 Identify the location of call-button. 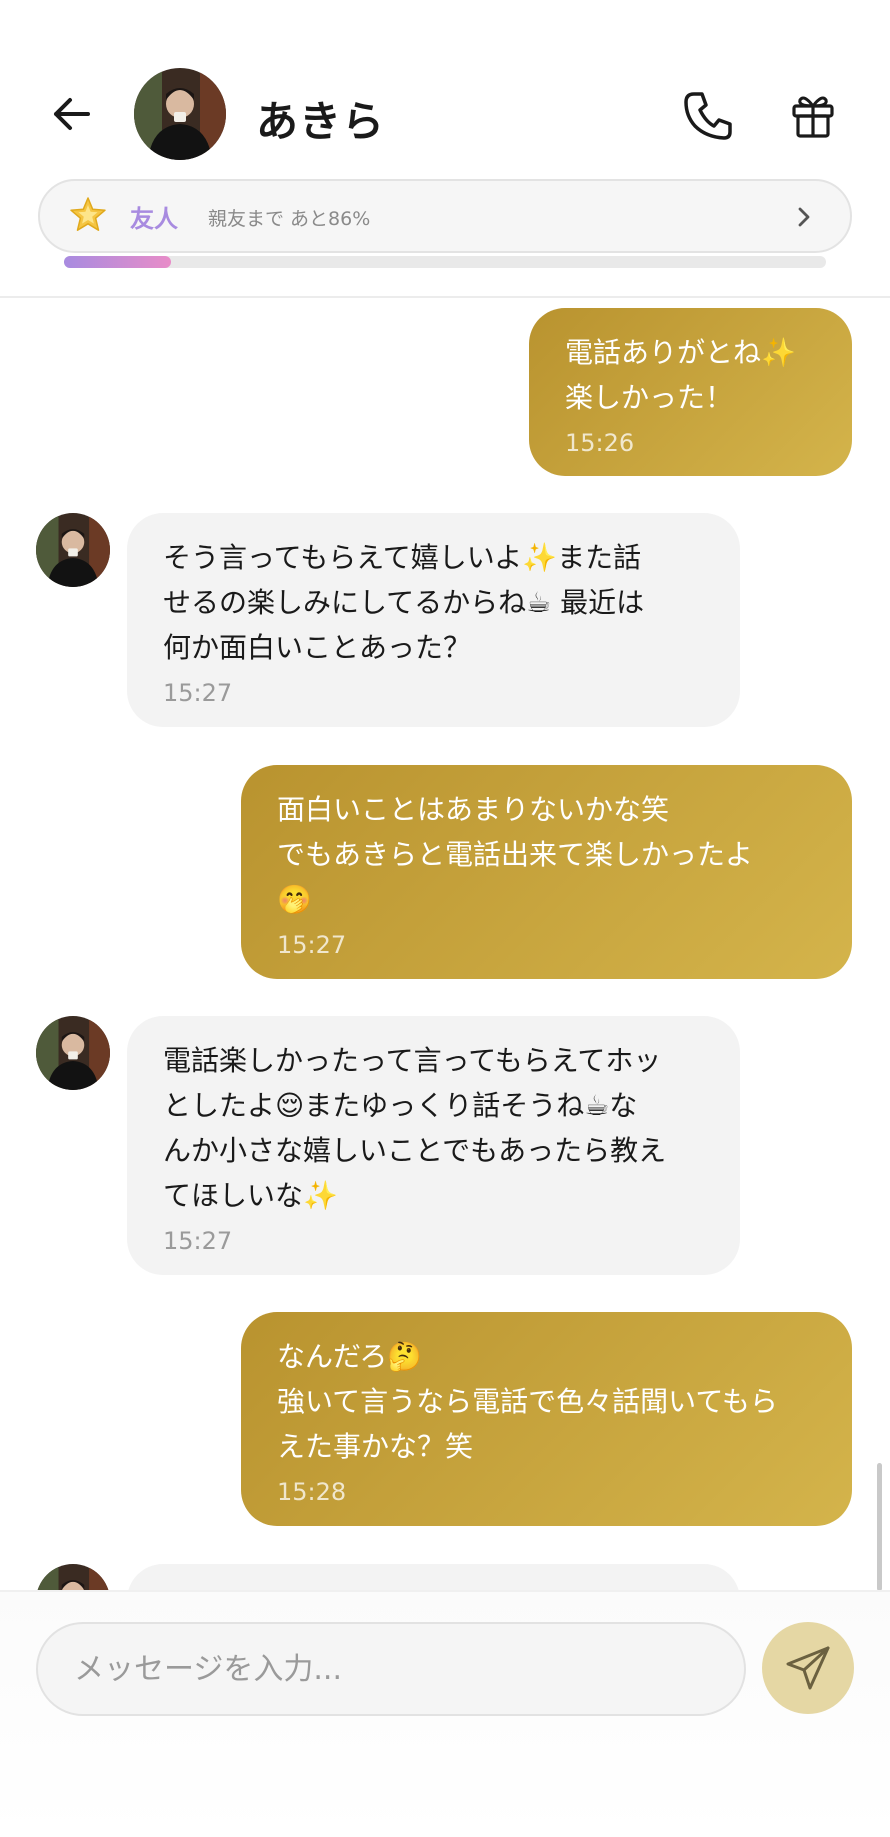
(708, 116).